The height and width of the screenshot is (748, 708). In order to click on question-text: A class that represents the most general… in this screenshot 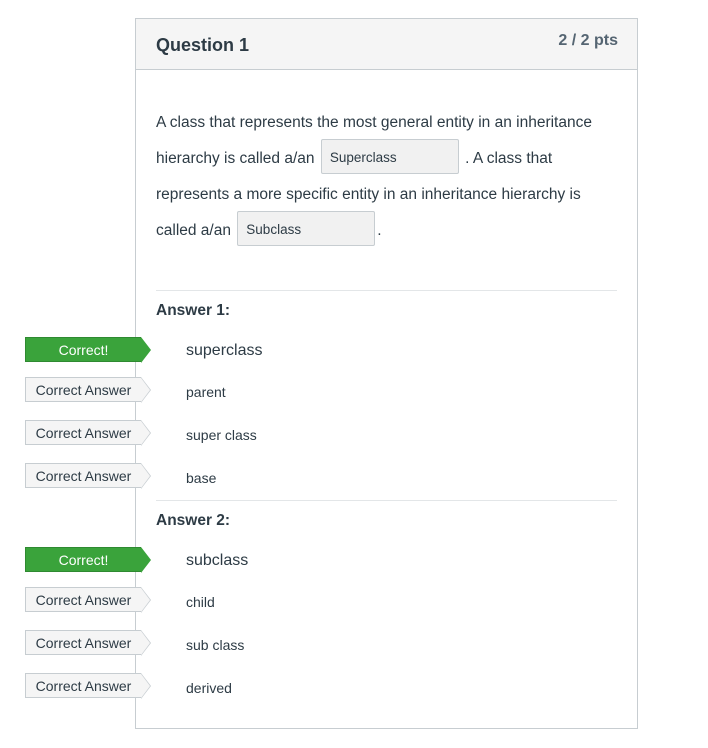, I will do `click(383, 177)`.